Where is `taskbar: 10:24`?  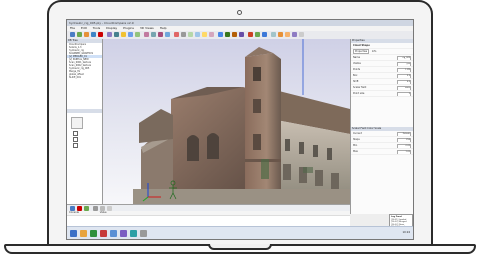 taskbar: 10:24 is located at coordinates (240, 232).